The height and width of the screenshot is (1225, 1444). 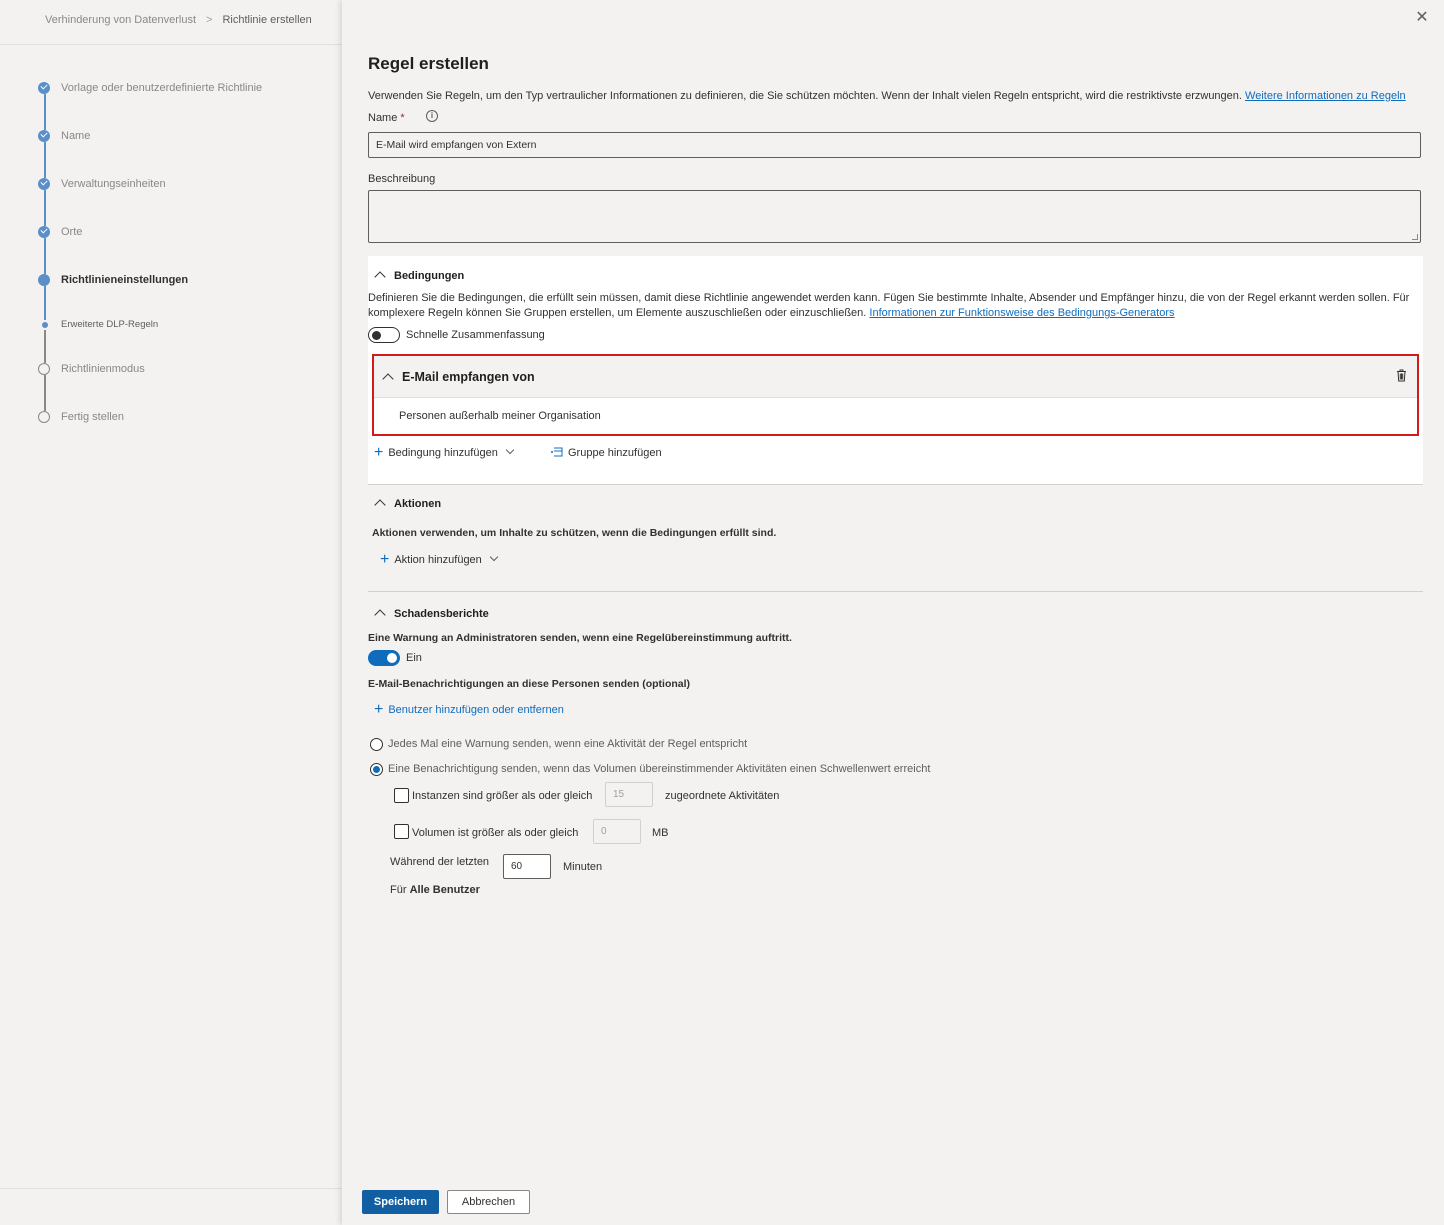 What do you see at coordinates (75, 136) in the screenshot?
I see `step-name: Name` at bounding box center [75, 136].